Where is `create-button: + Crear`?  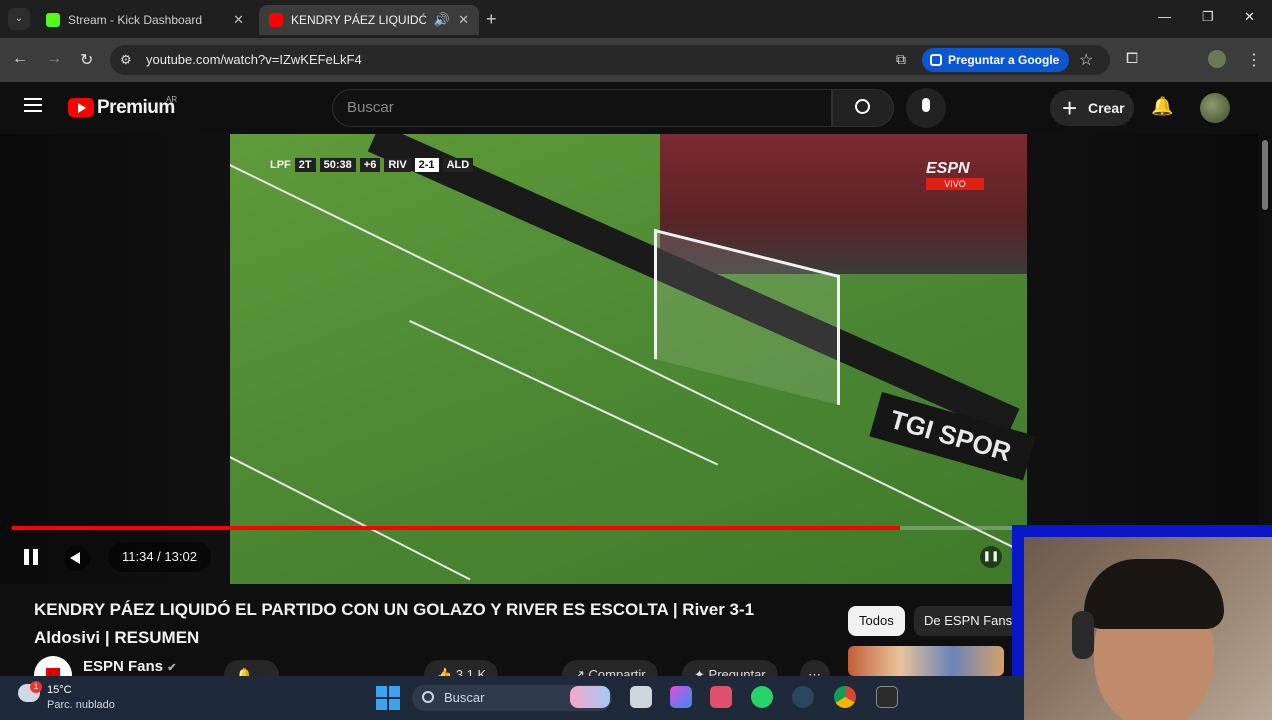 create-button: + Crear is located at coordinates (1092, 108).